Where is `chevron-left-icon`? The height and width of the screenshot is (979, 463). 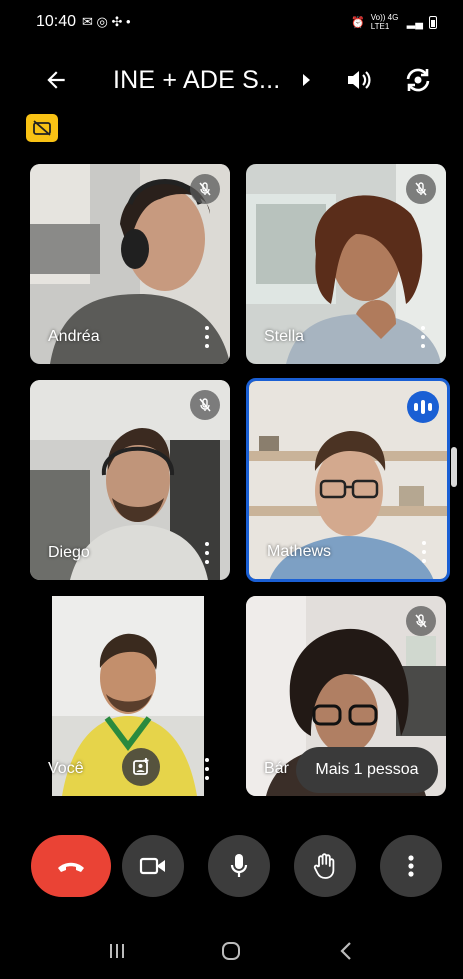
chevron-left-icon is located at coordinates (345, 950).